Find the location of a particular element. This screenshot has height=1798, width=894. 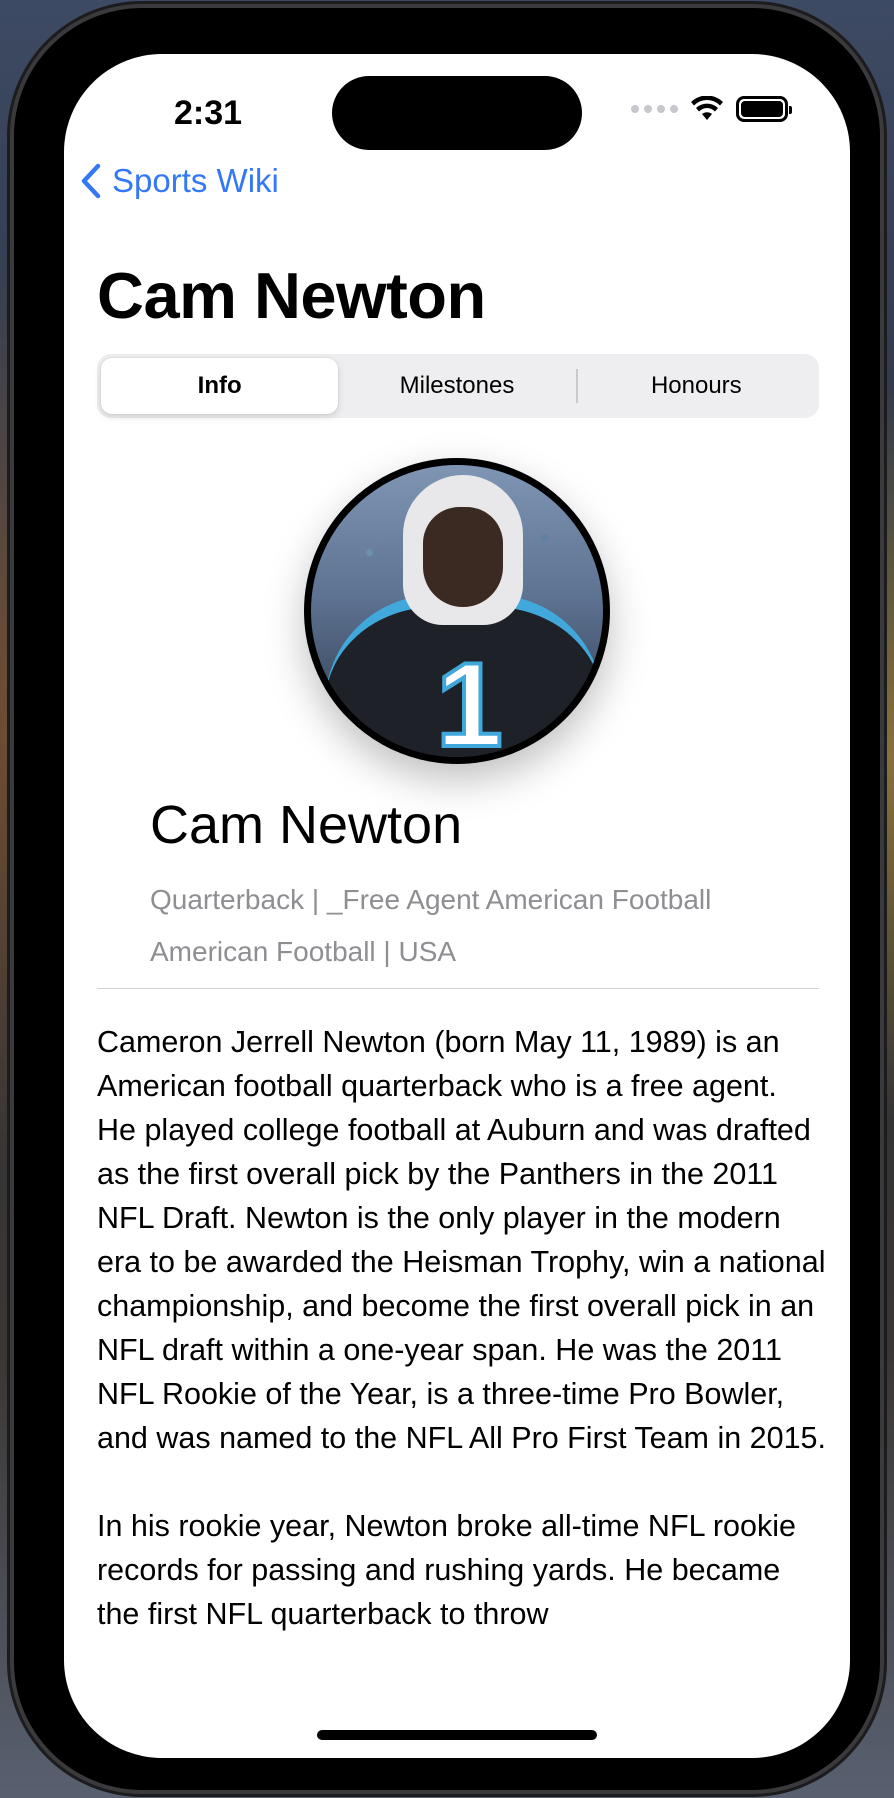

chevron-left-icon is located at coordinates (91, 181).